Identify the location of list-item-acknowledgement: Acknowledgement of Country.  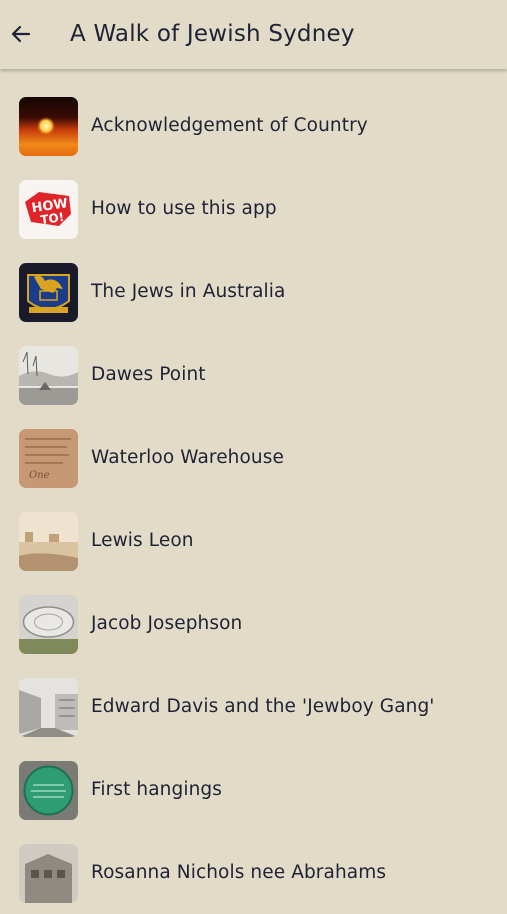
(253, 125).